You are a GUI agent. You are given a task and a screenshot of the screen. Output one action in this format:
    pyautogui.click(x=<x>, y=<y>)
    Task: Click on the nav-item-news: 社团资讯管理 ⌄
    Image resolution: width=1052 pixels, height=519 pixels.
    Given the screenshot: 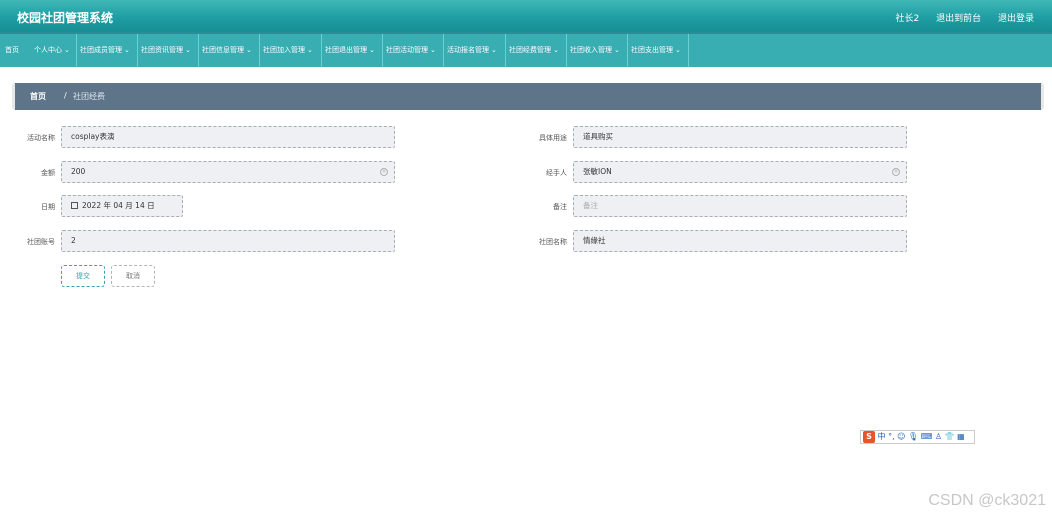 What is the action you would take?
    pyautogui.click(x=164, y=50)
    